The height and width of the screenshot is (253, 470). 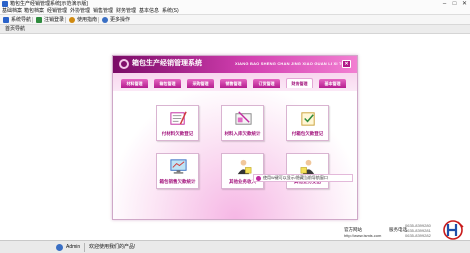 I want to click on menu-item: 基本信息, so click(x=149, y=11).